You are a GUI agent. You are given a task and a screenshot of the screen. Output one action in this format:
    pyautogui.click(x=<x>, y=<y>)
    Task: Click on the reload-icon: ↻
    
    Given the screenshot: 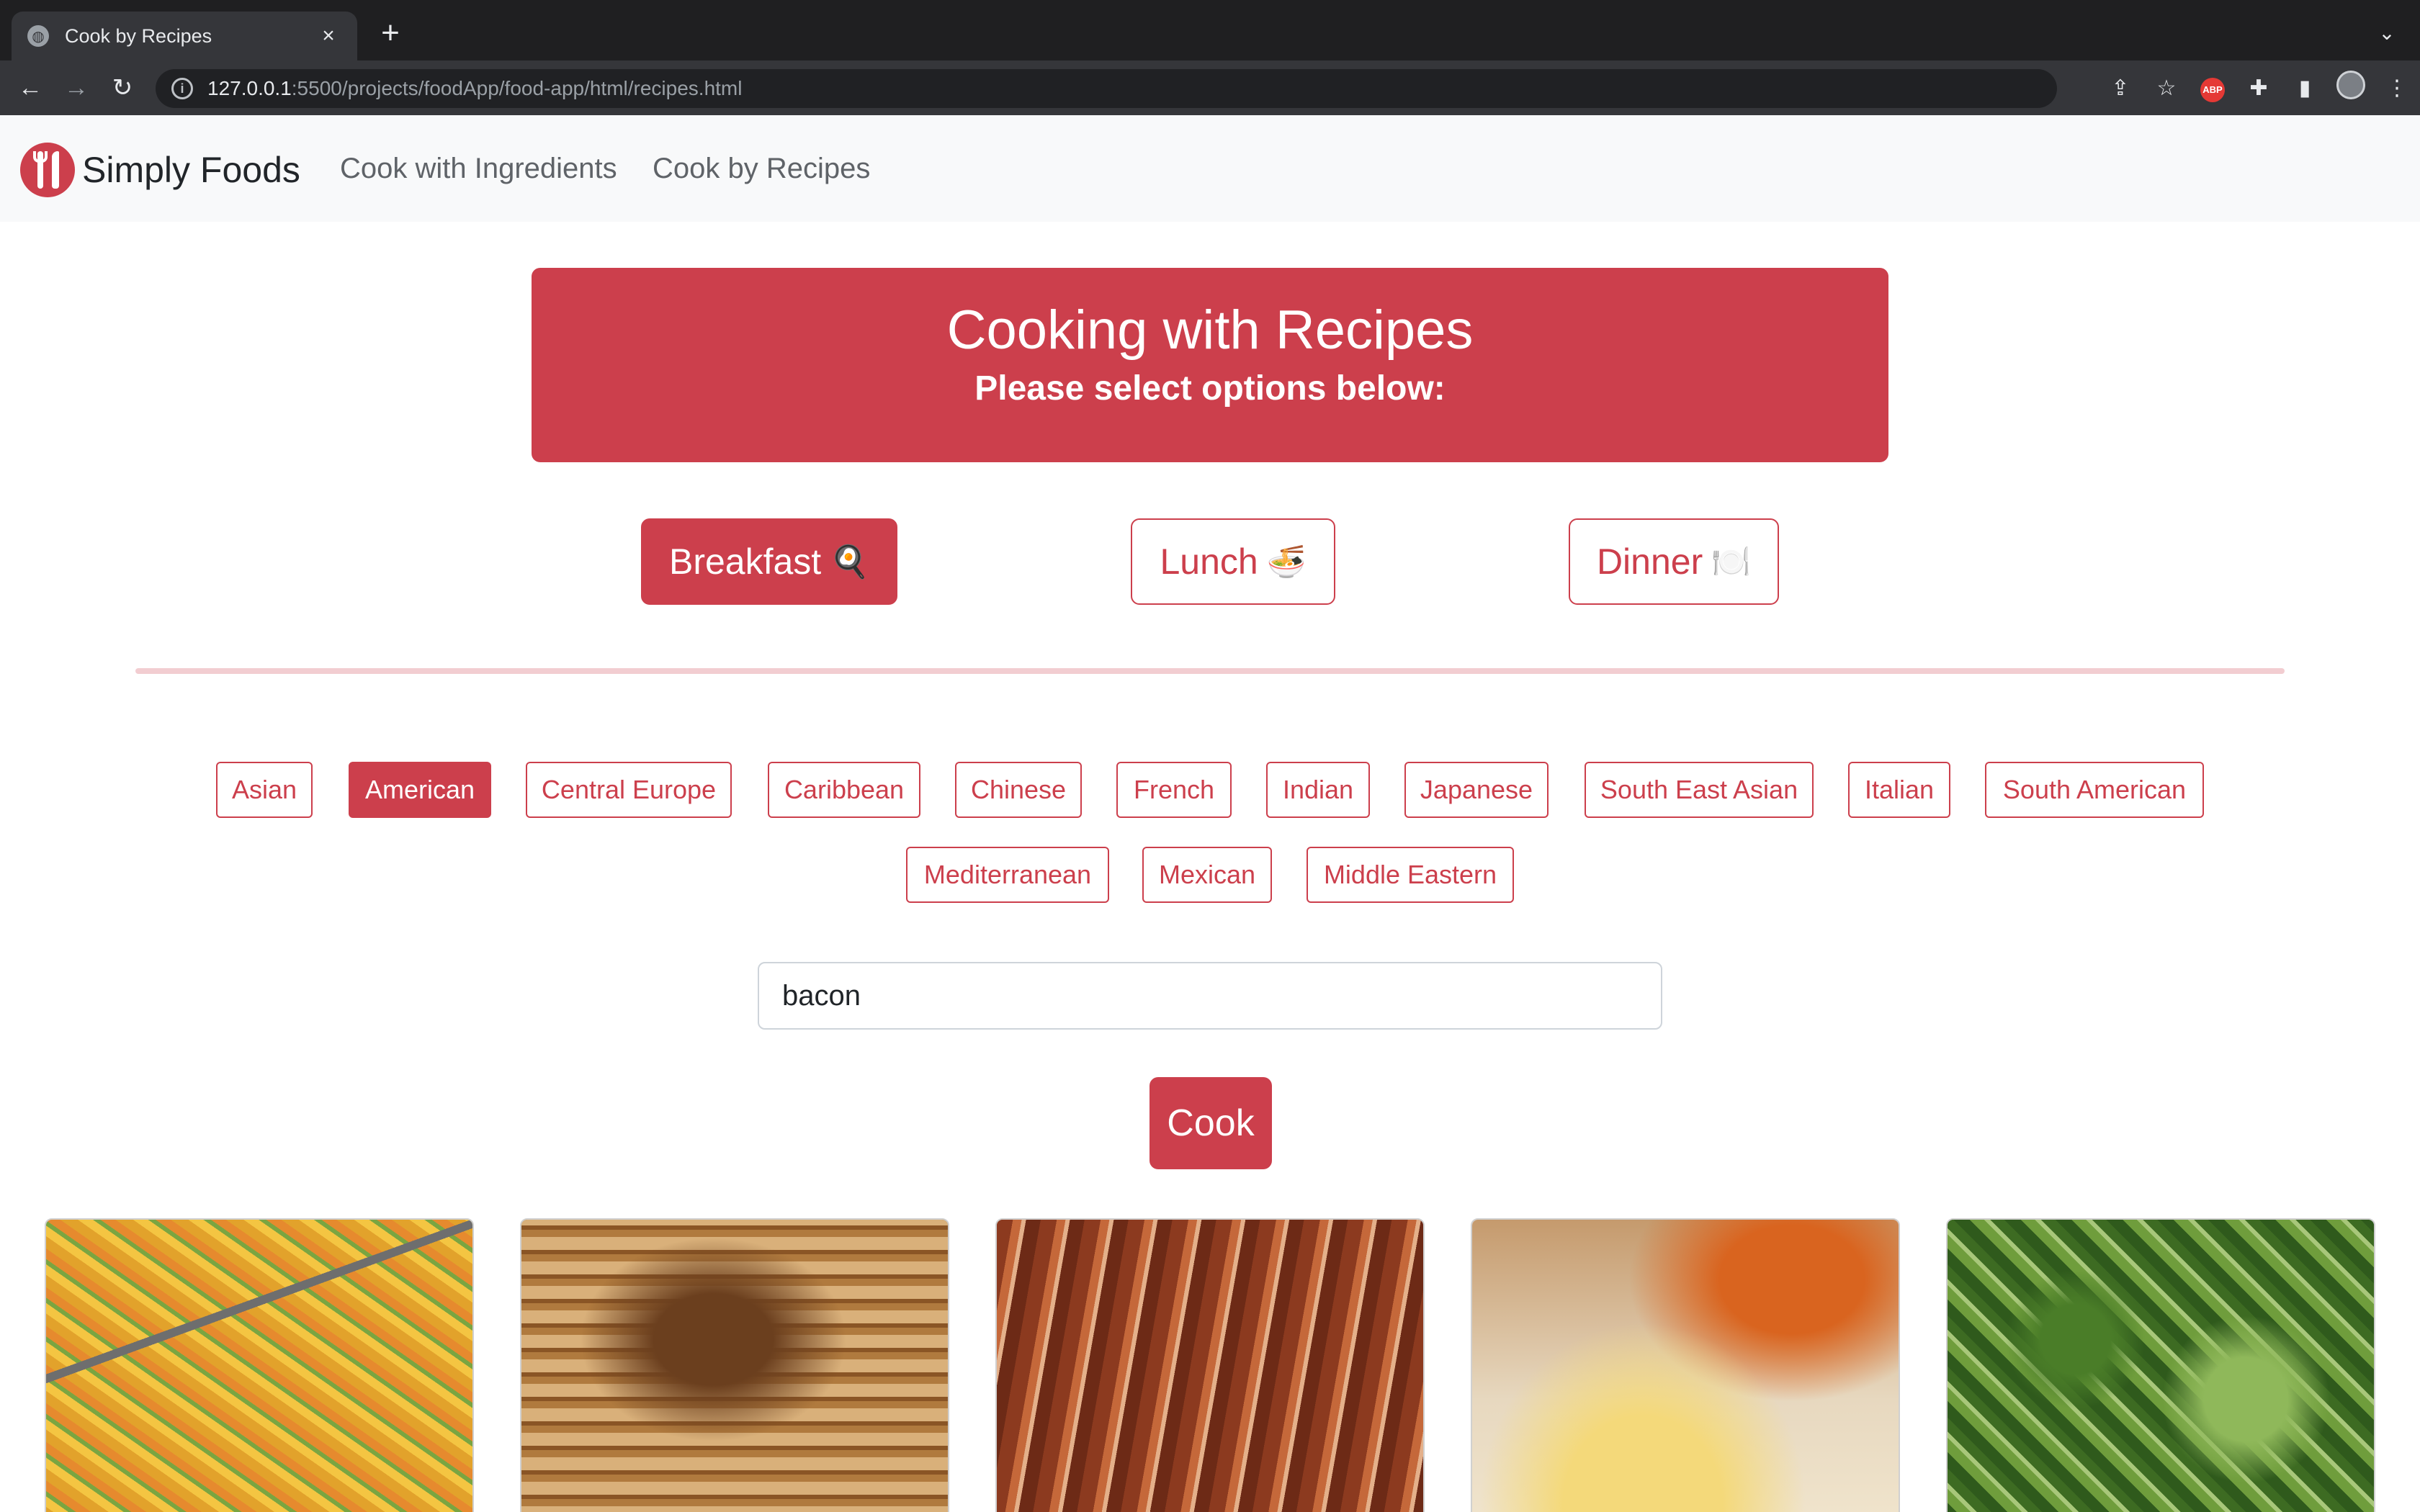 What is the action you would take?
    pyautogui.click(x=123, y=88)
    